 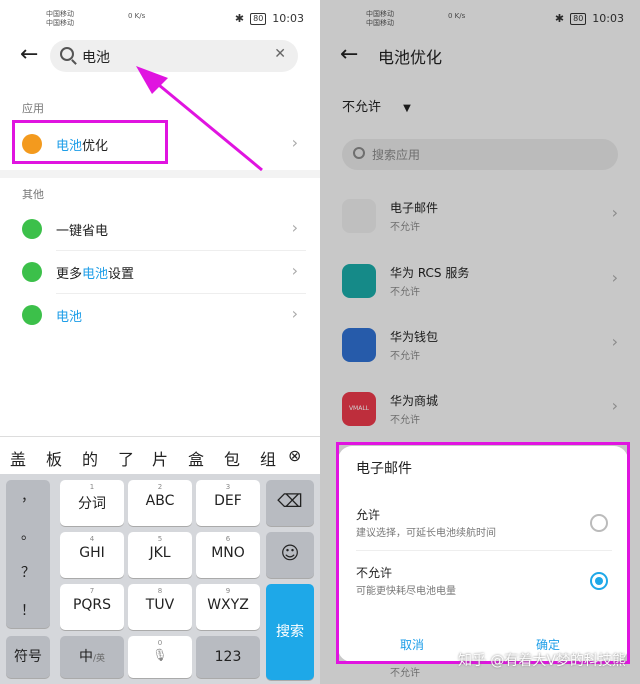 I want to click on key-4: 4 GHI, so click(x=92, y=555).